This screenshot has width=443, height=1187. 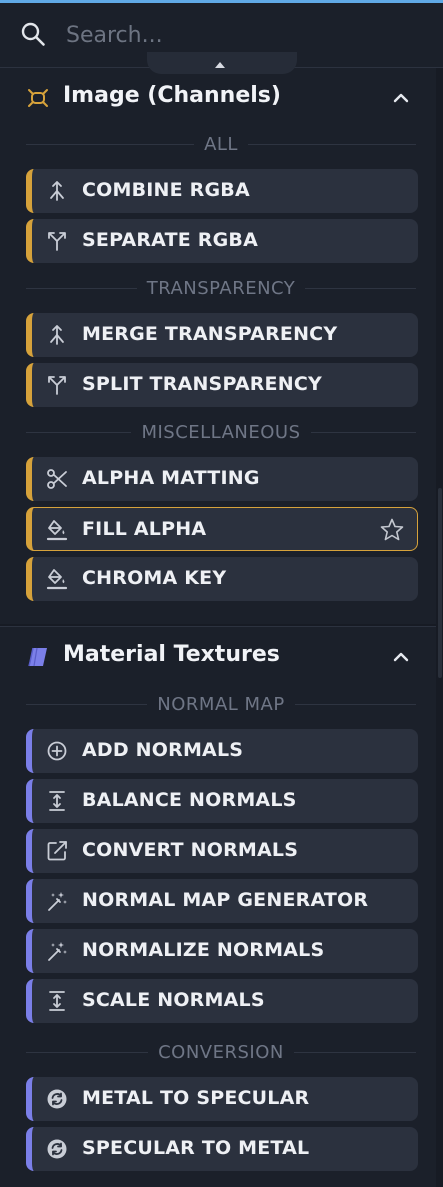 I want to click on external-link-icon, so click(x=57, y=851).